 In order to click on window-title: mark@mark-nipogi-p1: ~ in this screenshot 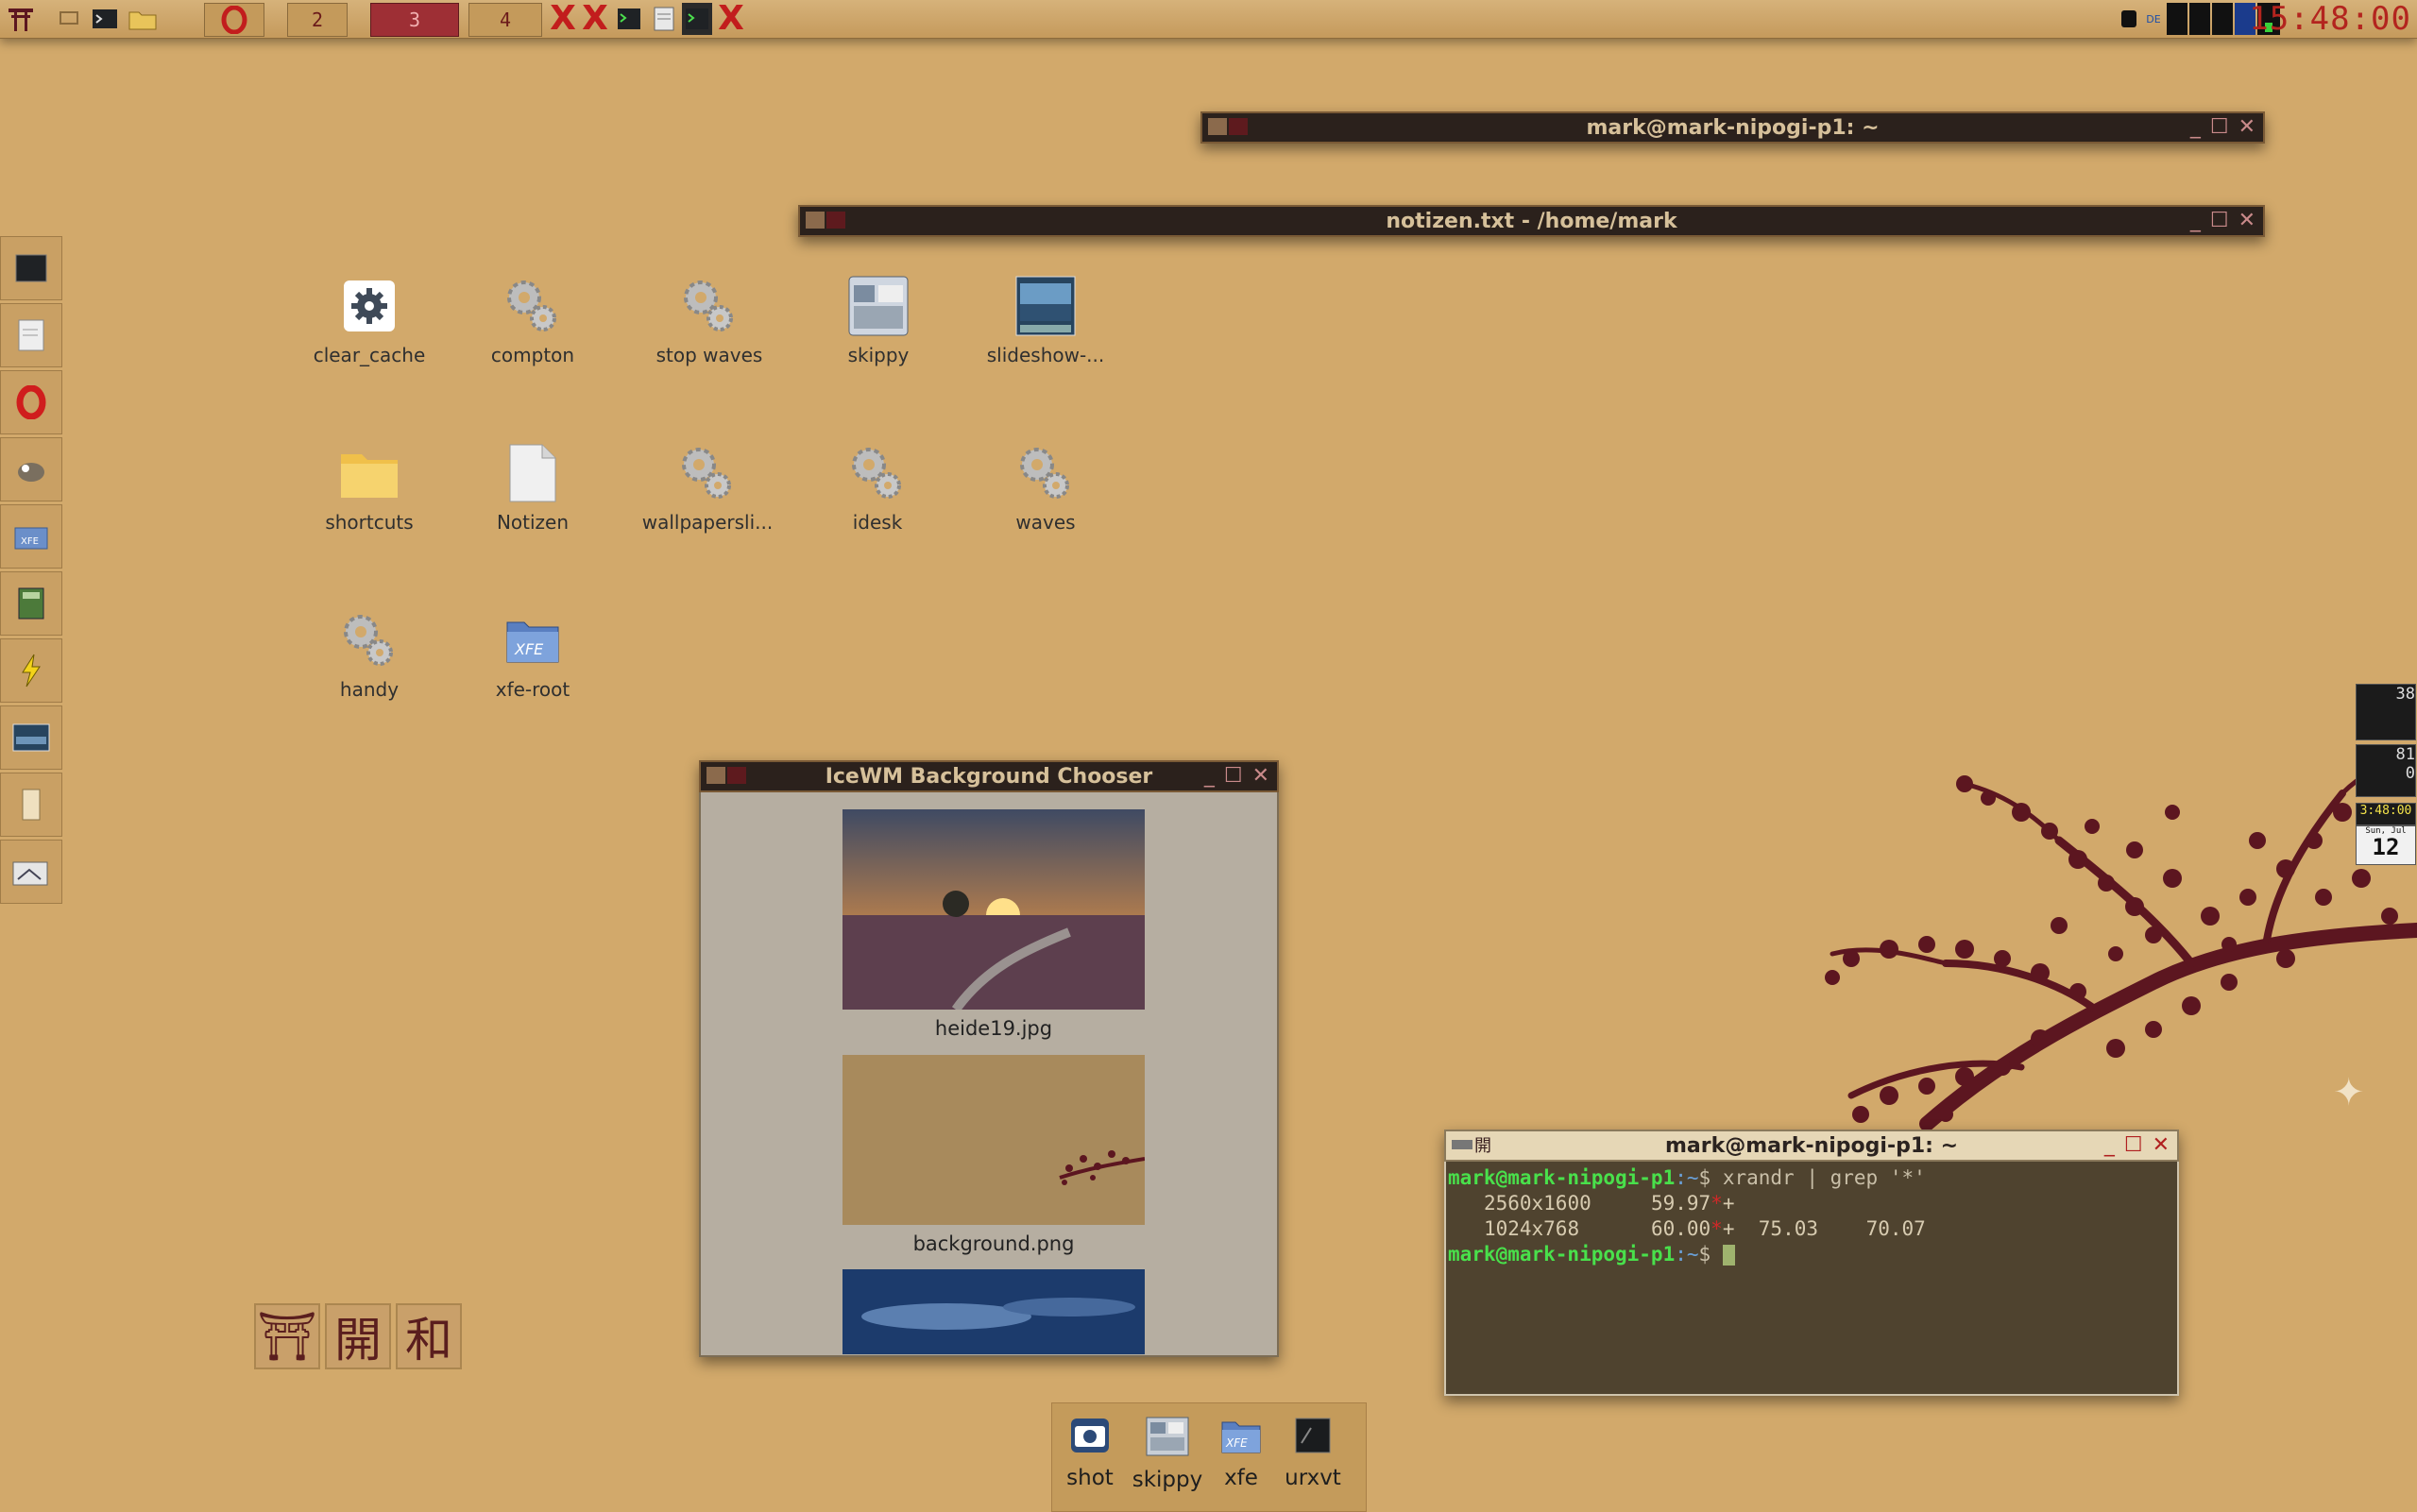, I will do `click(1733, 127)`.